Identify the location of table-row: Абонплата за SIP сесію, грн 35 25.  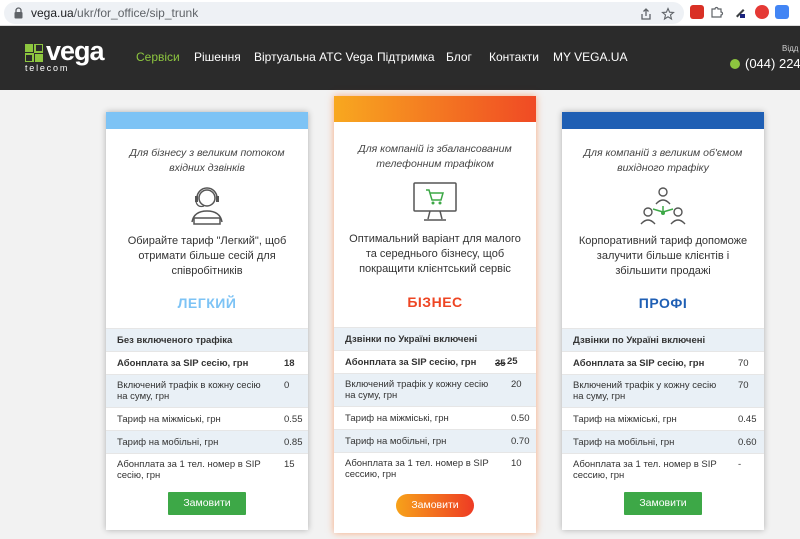
(435, 361).